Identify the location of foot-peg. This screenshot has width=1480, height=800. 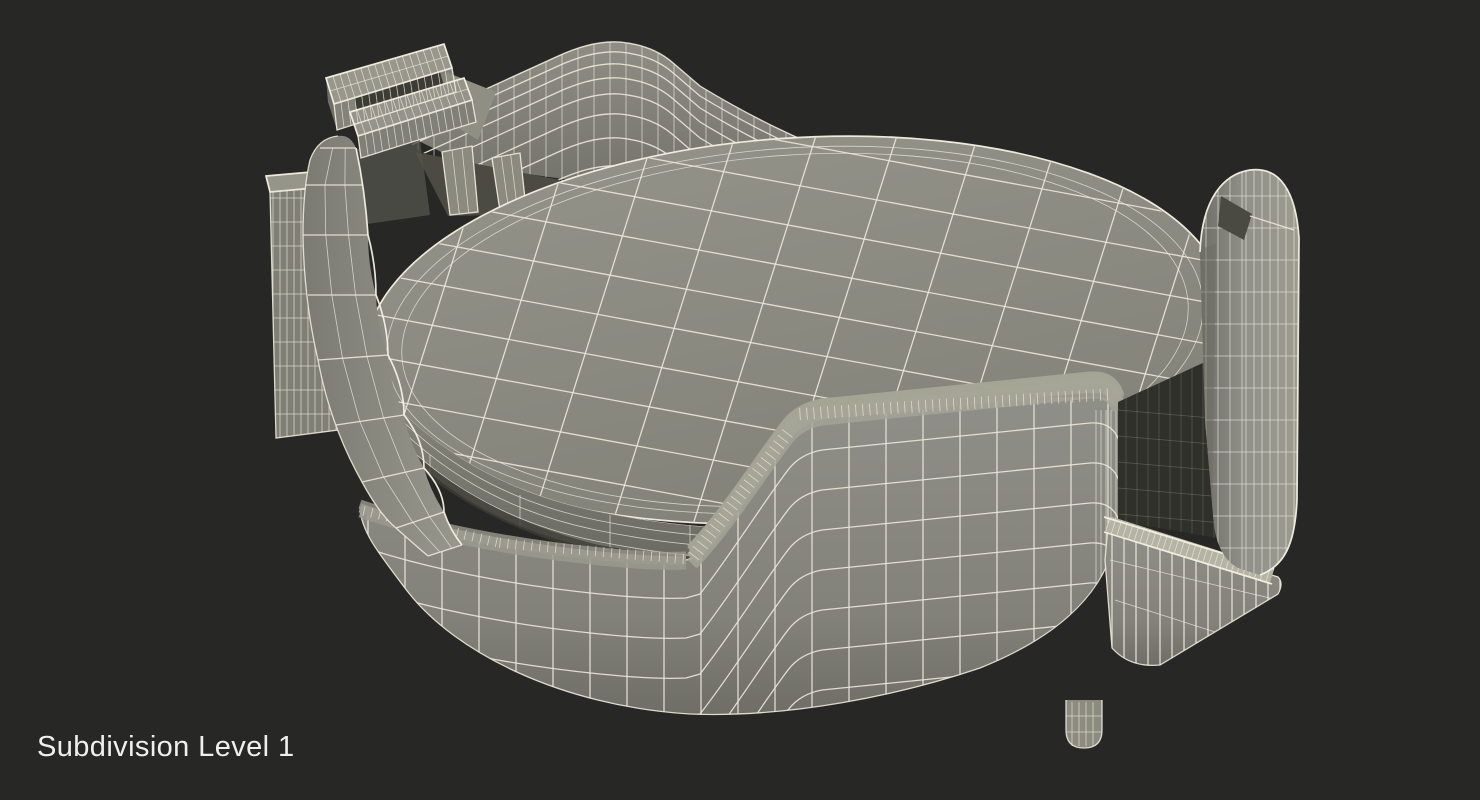
(1084, 724).